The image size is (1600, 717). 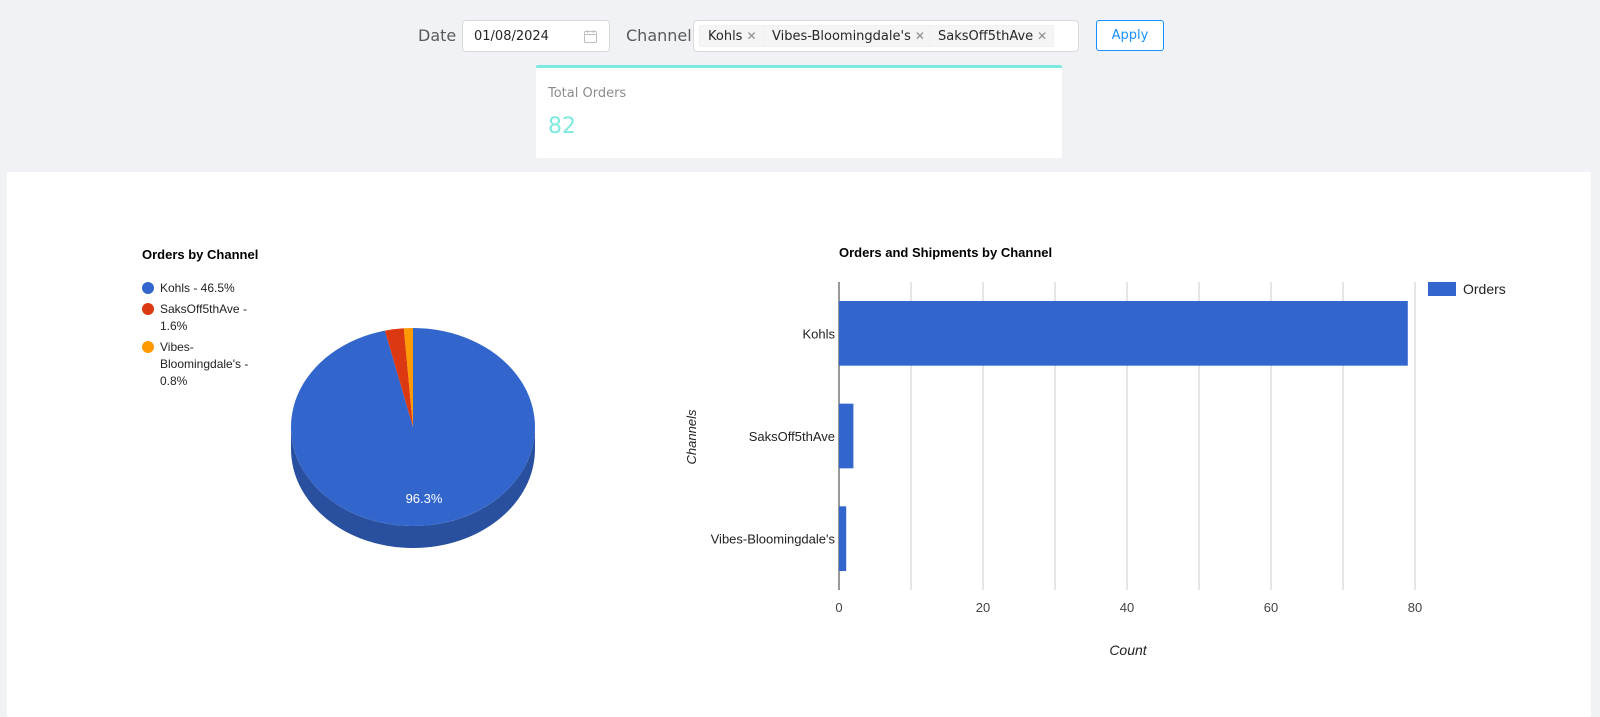 What do you see at coordinates (986, 36) in the screenshot?
I see `channel-tag-label: SaksOff5thAve` at bounding box center [986, 36].